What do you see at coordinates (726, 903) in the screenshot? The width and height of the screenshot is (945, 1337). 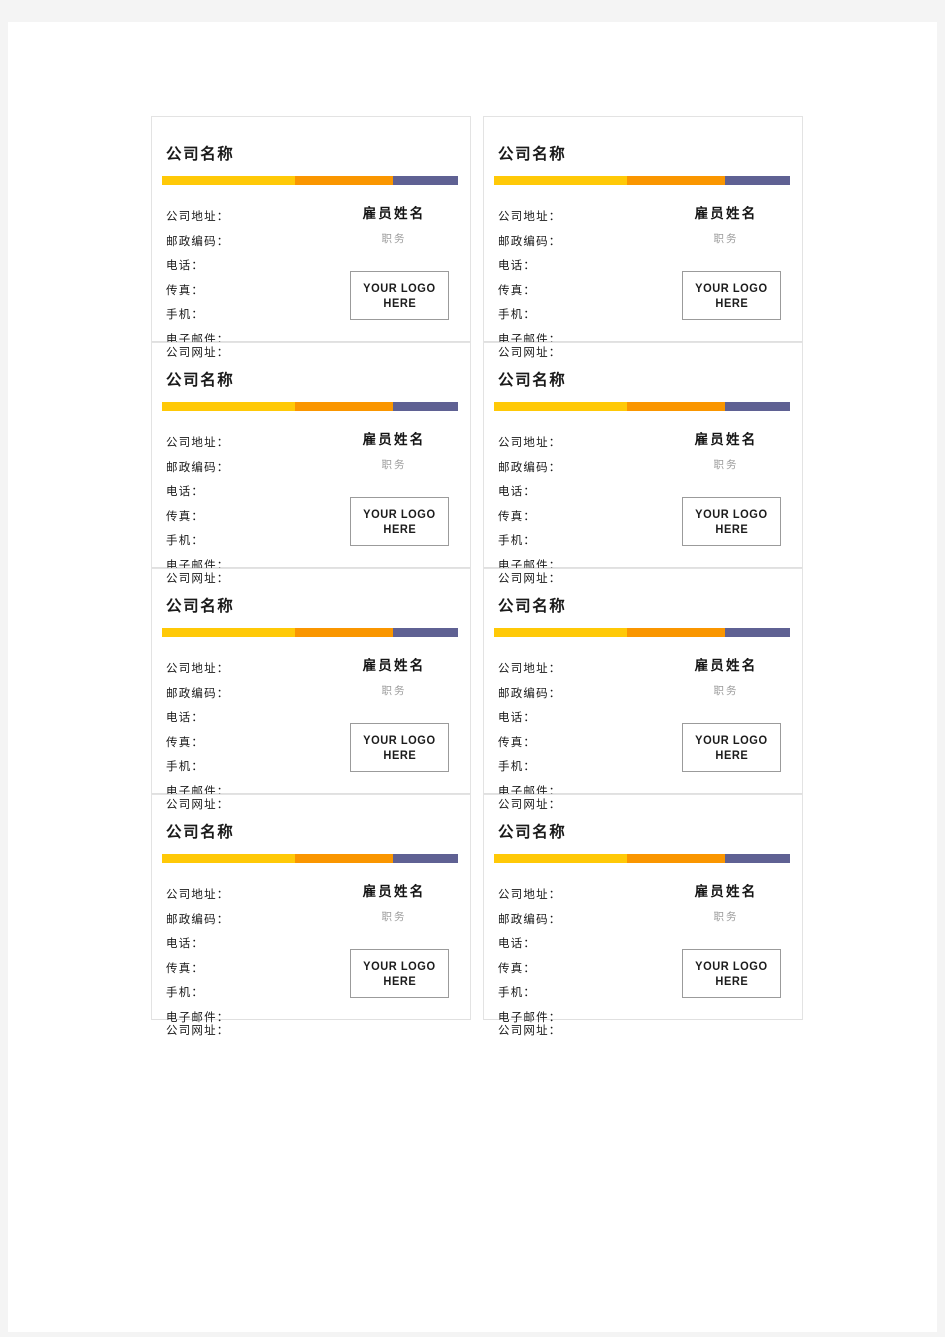 I see `employee-block: 雇员姓名 职务` at bounding box center [726, 903].